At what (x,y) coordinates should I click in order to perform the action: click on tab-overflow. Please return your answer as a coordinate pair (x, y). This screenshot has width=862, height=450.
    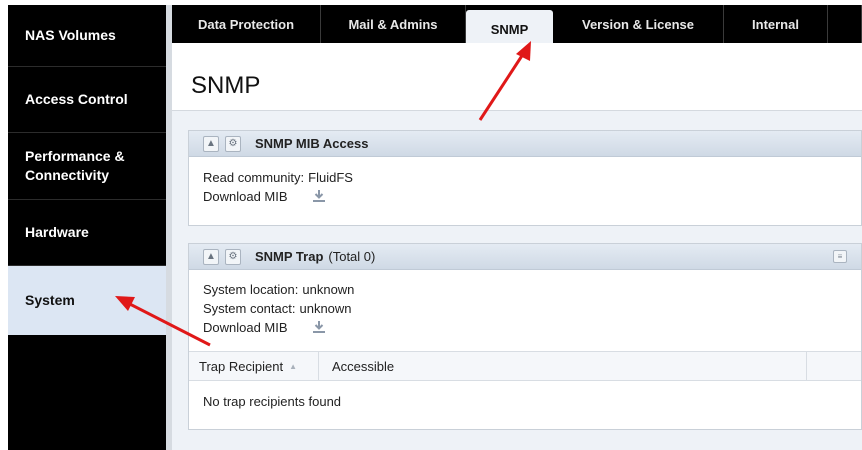
    Looking at the image, I should click on (845, 24).